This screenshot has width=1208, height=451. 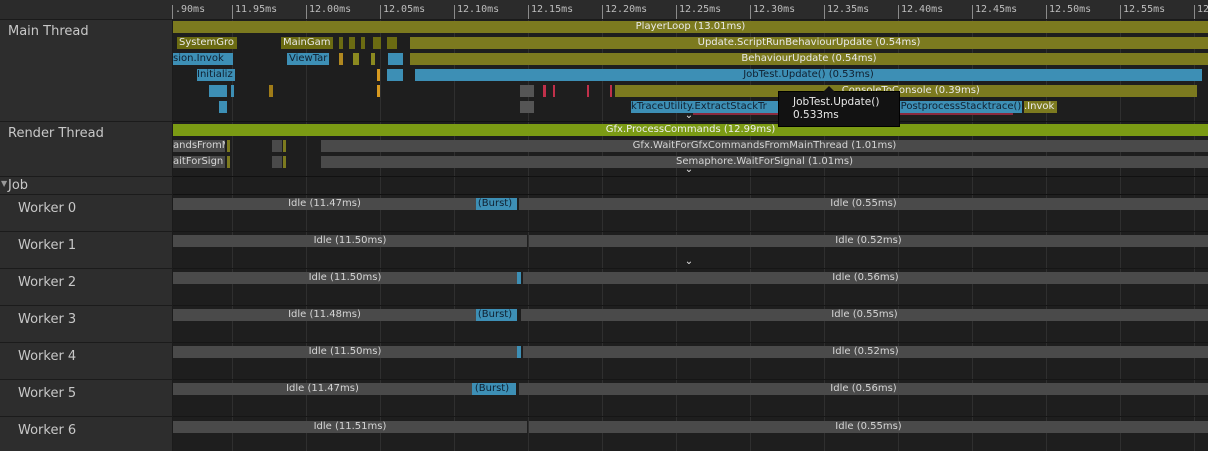 I want to click on sample-invoke-right: .Invok, so click(x=1040, y=107).